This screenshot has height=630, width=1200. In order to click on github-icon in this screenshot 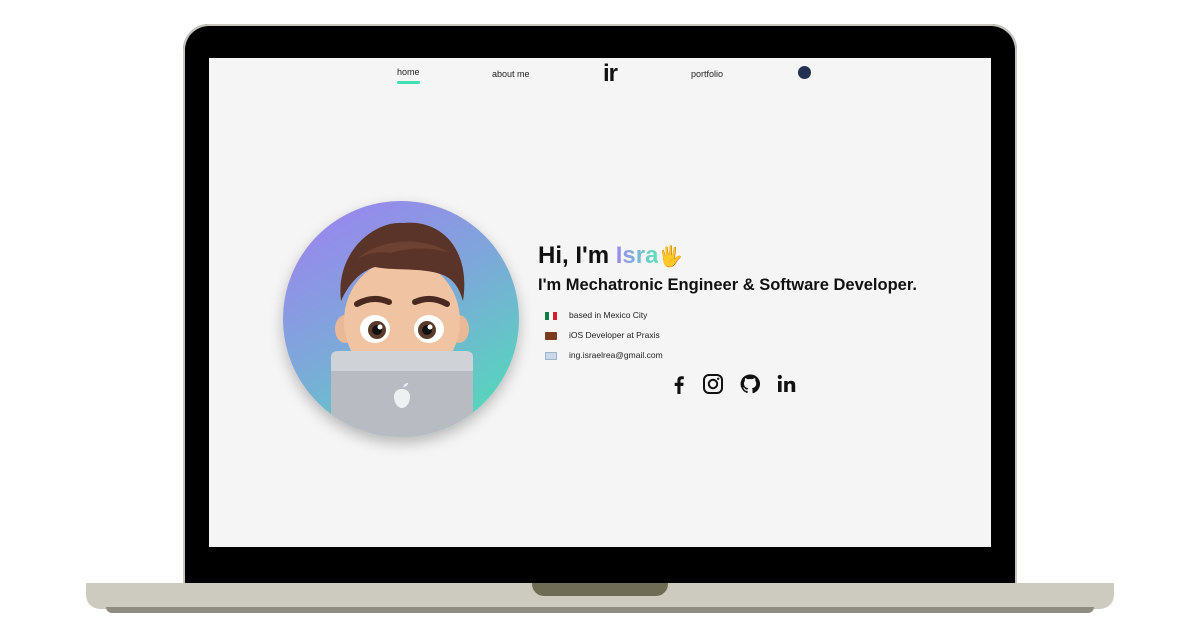, I will do `click(750, 384)`.